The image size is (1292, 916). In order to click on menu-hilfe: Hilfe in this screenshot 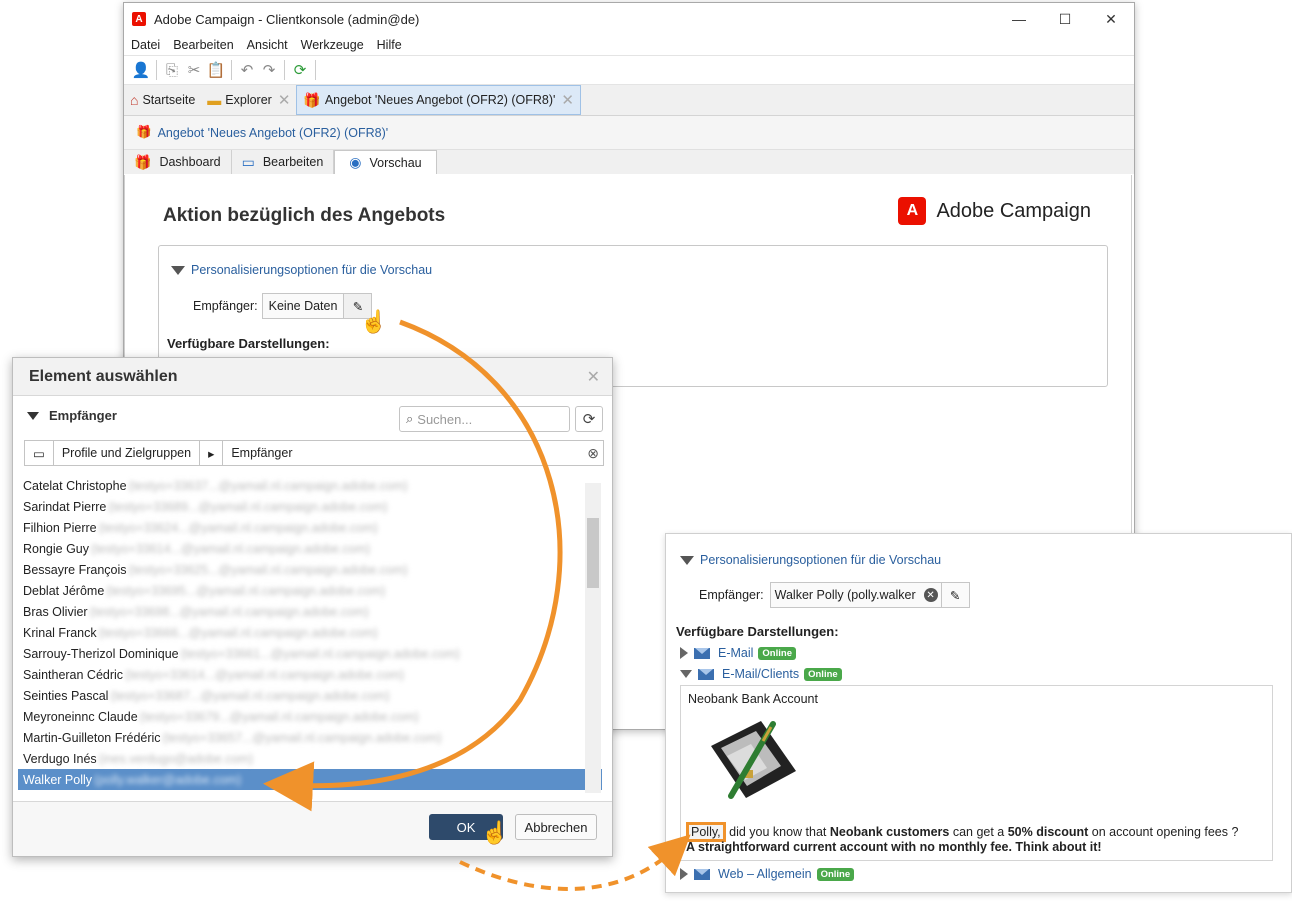, I will do `click(389, 45)`.